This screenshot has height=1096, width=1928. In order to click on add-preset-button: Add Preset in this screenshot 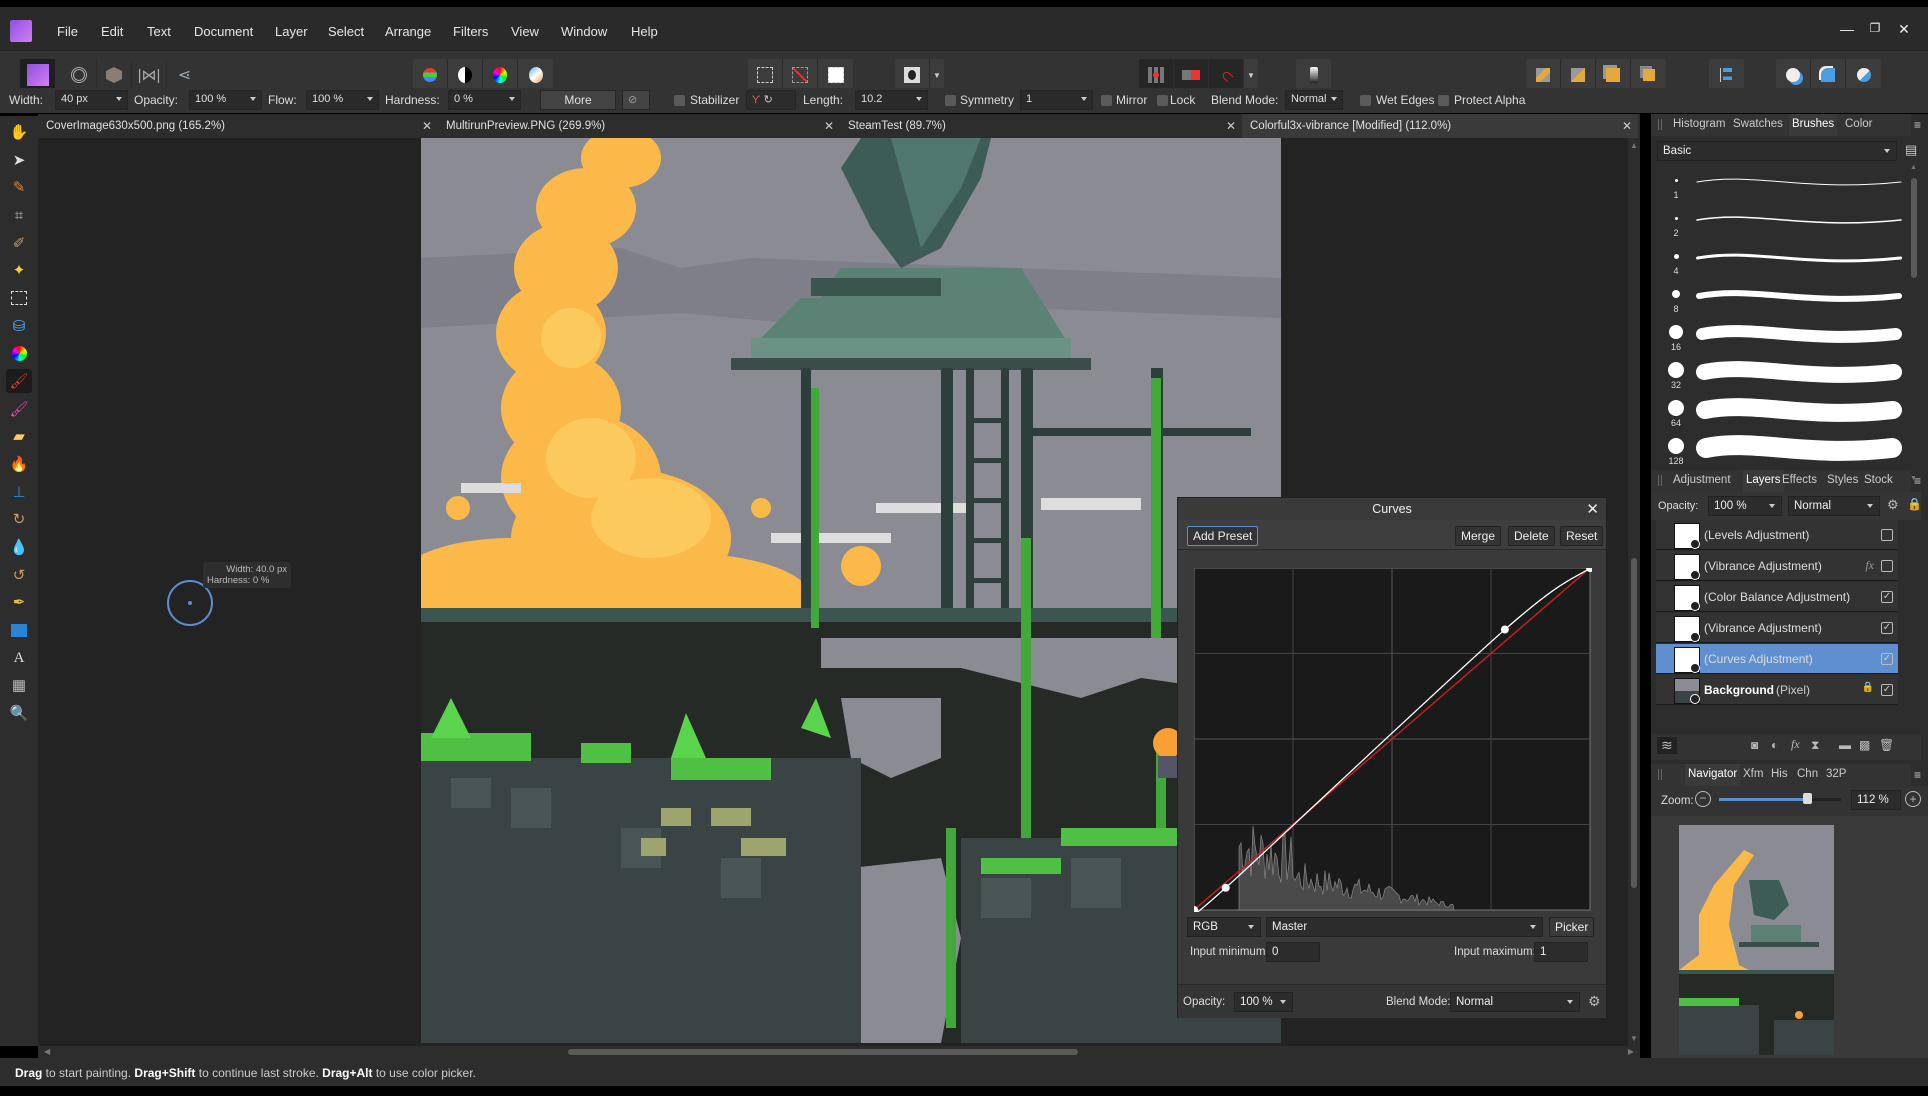, I will do `click(1223, 536)`.